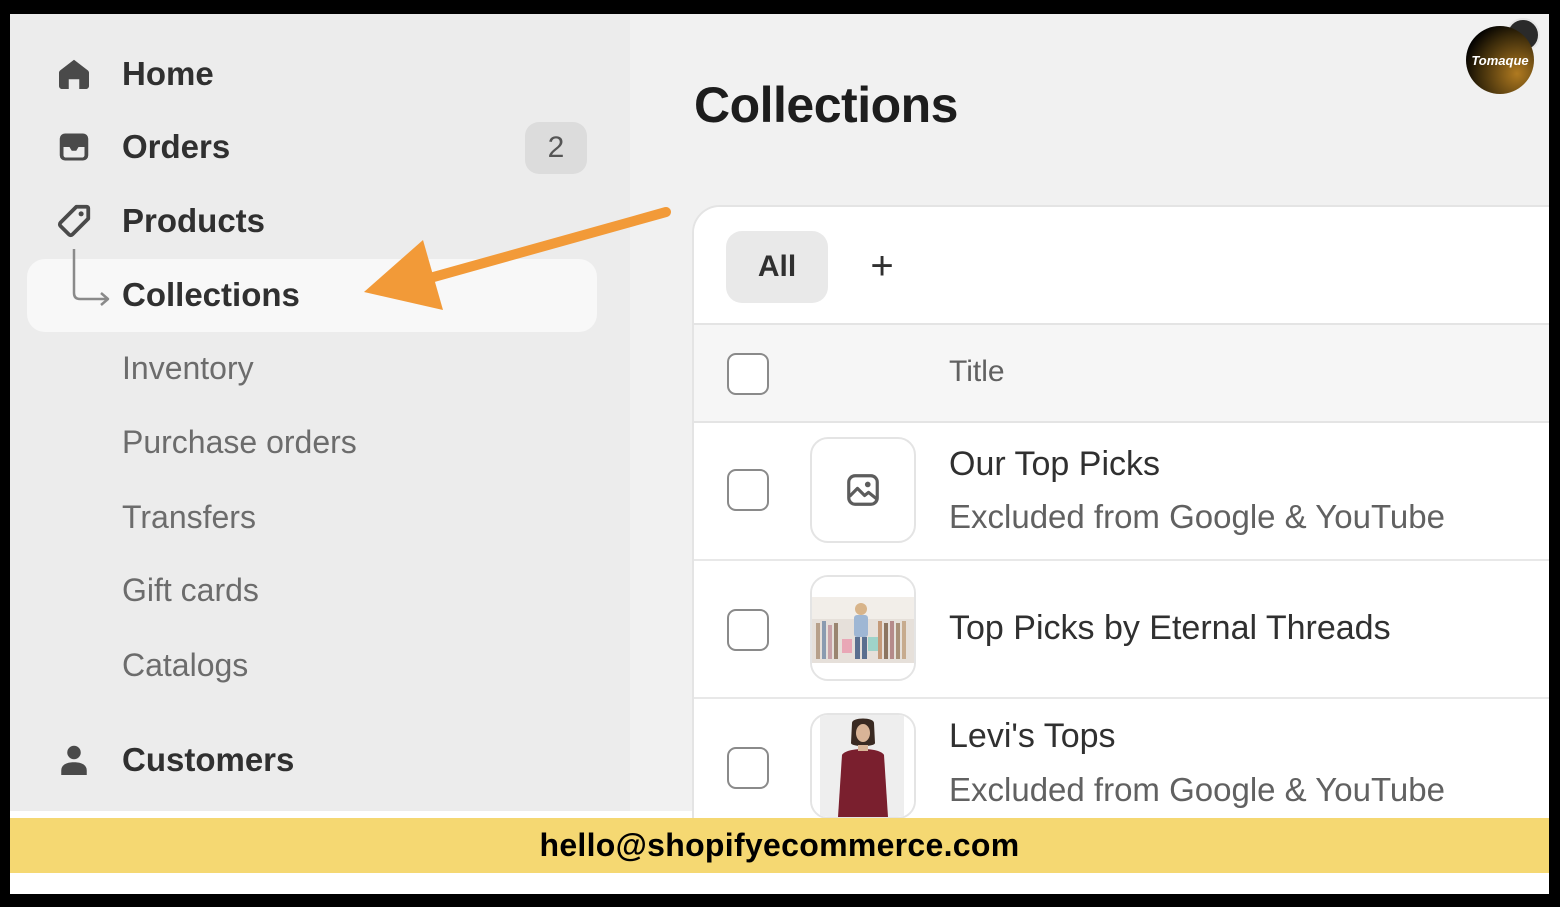 This screenshot has width=1560, height=907. I want to click on collection-title: Our Top Picks, so click(1054, 464).